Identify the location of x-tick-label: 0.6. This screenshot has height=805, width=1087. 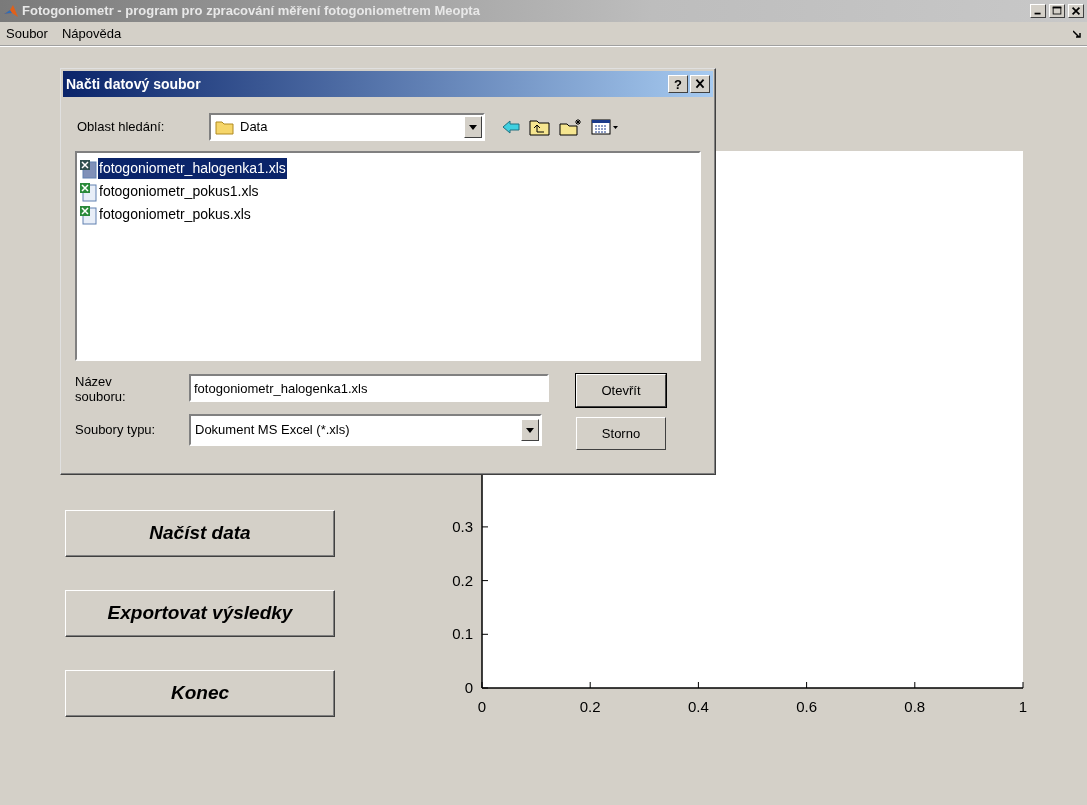
(807, 706).